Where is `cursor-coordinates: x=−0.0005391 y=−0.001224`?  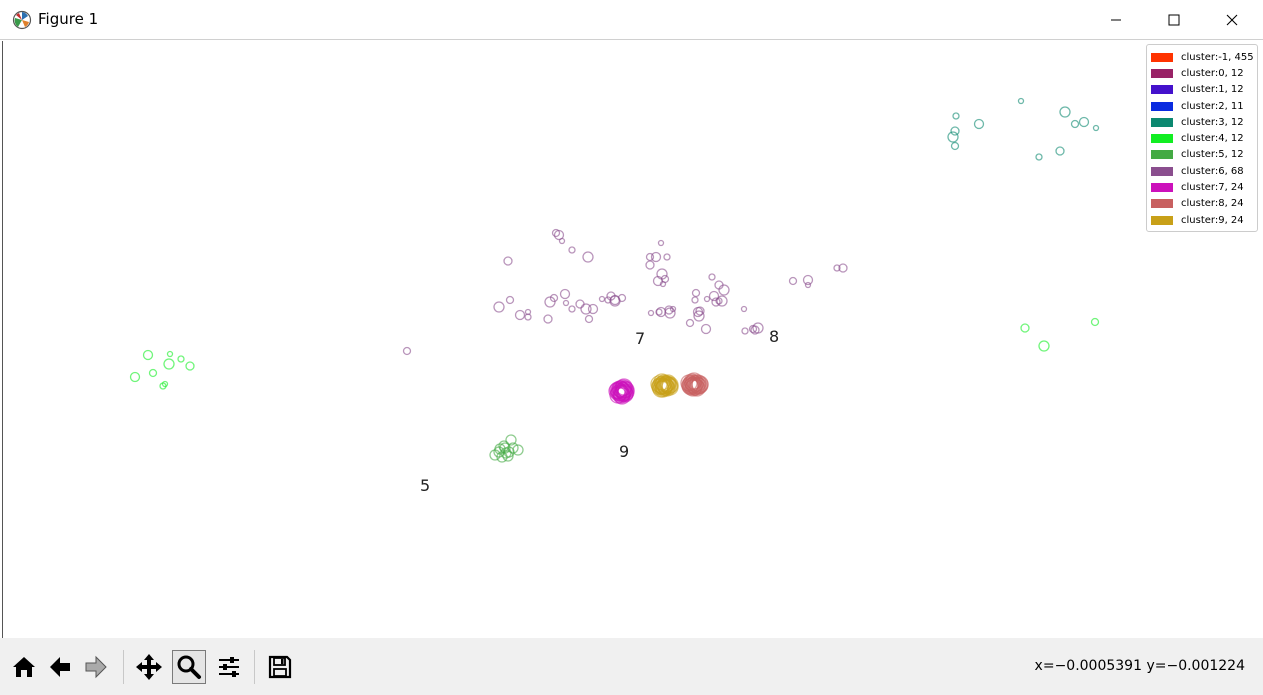
cursor-coordinates: x=−0.0005391 y=−0.001224 is located at coordinates (1139, 666).